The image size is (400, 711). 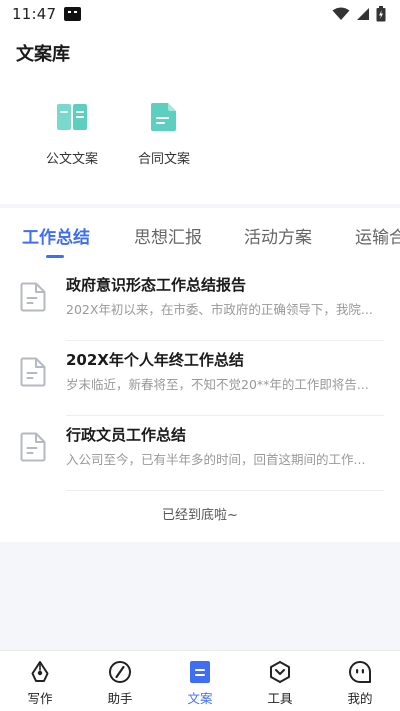 I want to click on nav-item-profile: 我的, so click(x=360, y=681).